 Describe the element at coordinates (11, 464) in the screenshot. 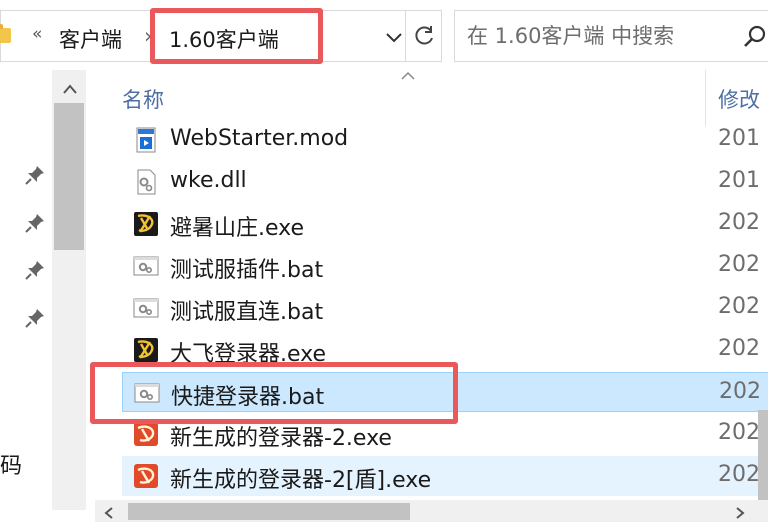

I see `nav-item-label: 码` at that location.